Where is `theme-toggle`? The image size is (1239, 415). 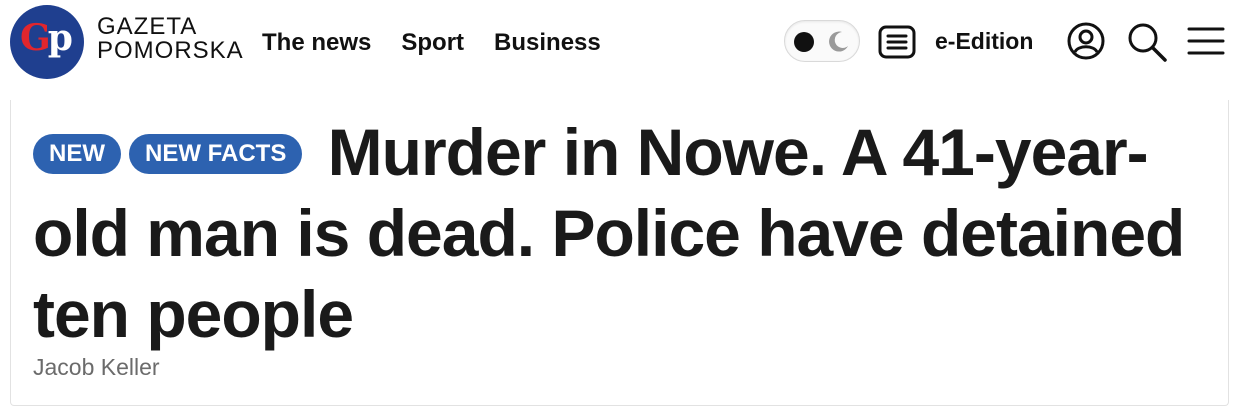
theme-toggle is located at coordinates (822, 41).